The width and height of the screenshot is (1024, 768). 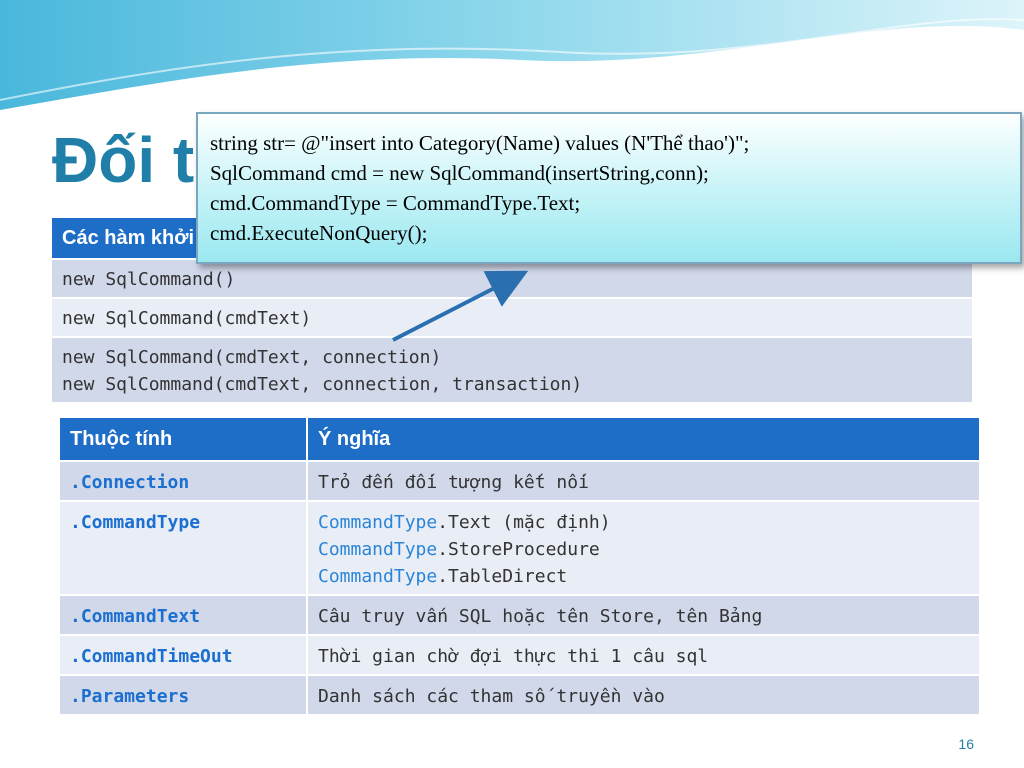 I want to click on property-name: .Parameters, so click(x=184, y=695).